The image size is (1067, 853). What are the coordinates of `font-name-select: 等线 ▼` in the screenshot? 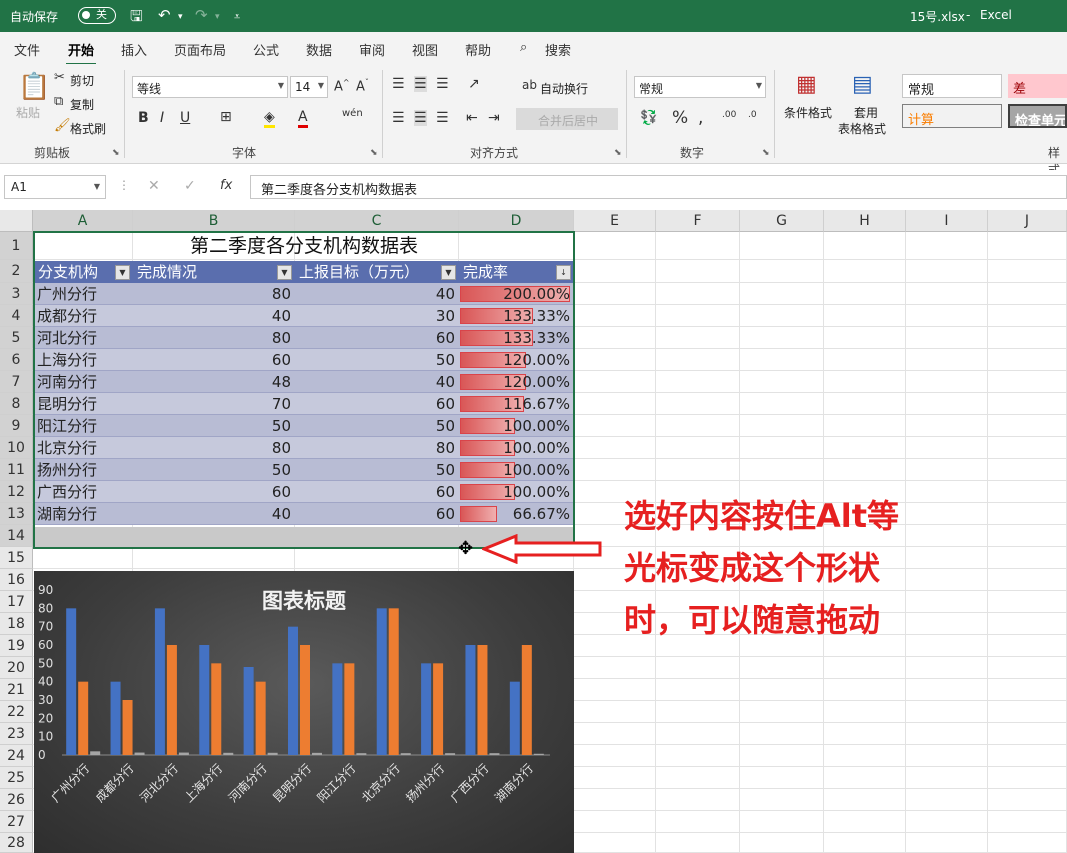 It's located at (210, 87).